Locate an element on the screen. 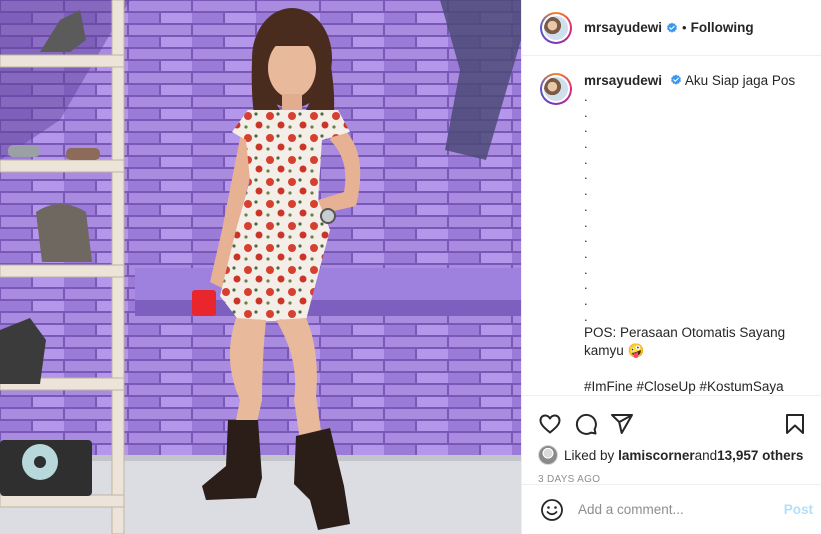 The height and width of the screenshot is (534, 821). smiley-face-icon is located at coordinates (552, 510).